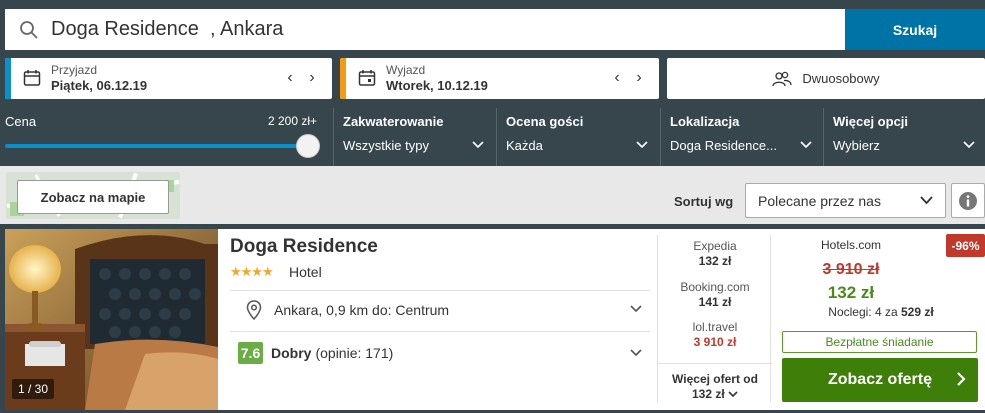  What do you see at coordinates (715, 246) in the screenshot?
I see `provider-name: Expedia` at bounding box center [715, 246].